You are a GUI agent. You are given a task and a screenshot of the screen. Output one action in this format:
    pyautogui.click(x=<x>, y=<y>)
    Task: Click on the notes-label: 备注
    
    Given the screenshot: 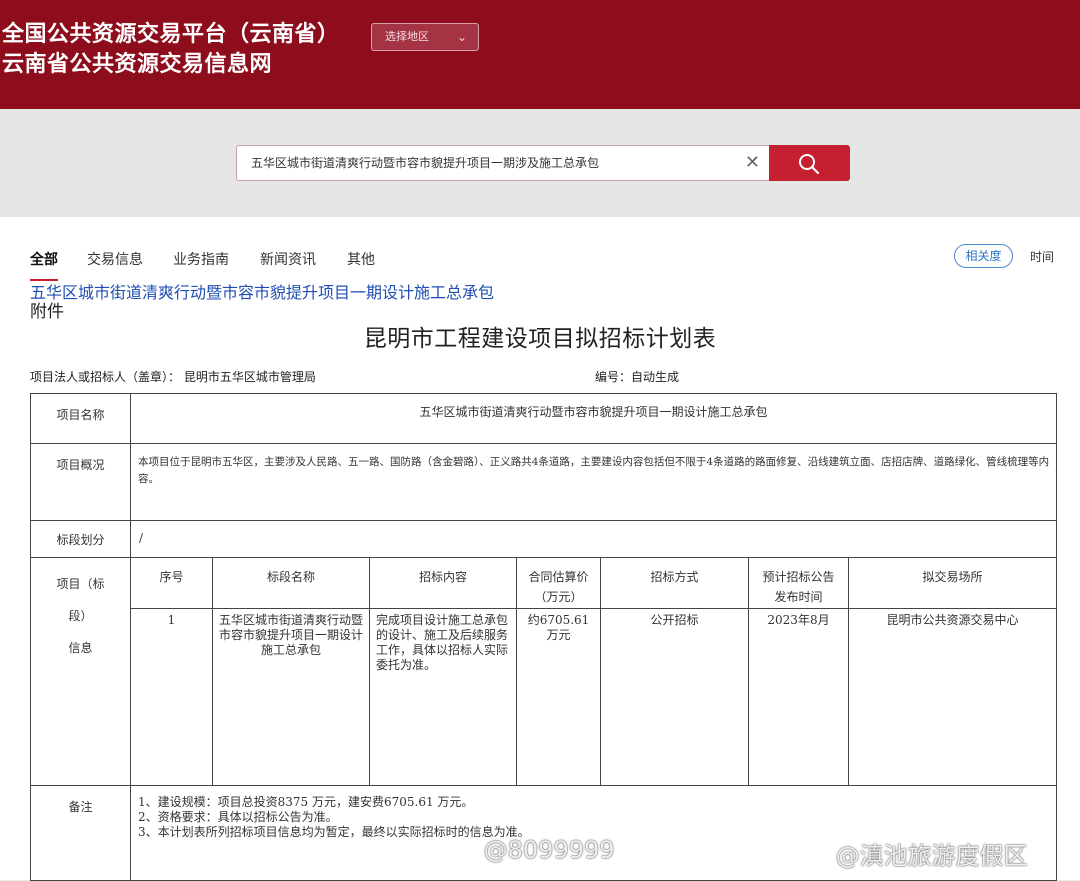 What is the action you would take?
    pyautogui.click(x=80, y=833)
    